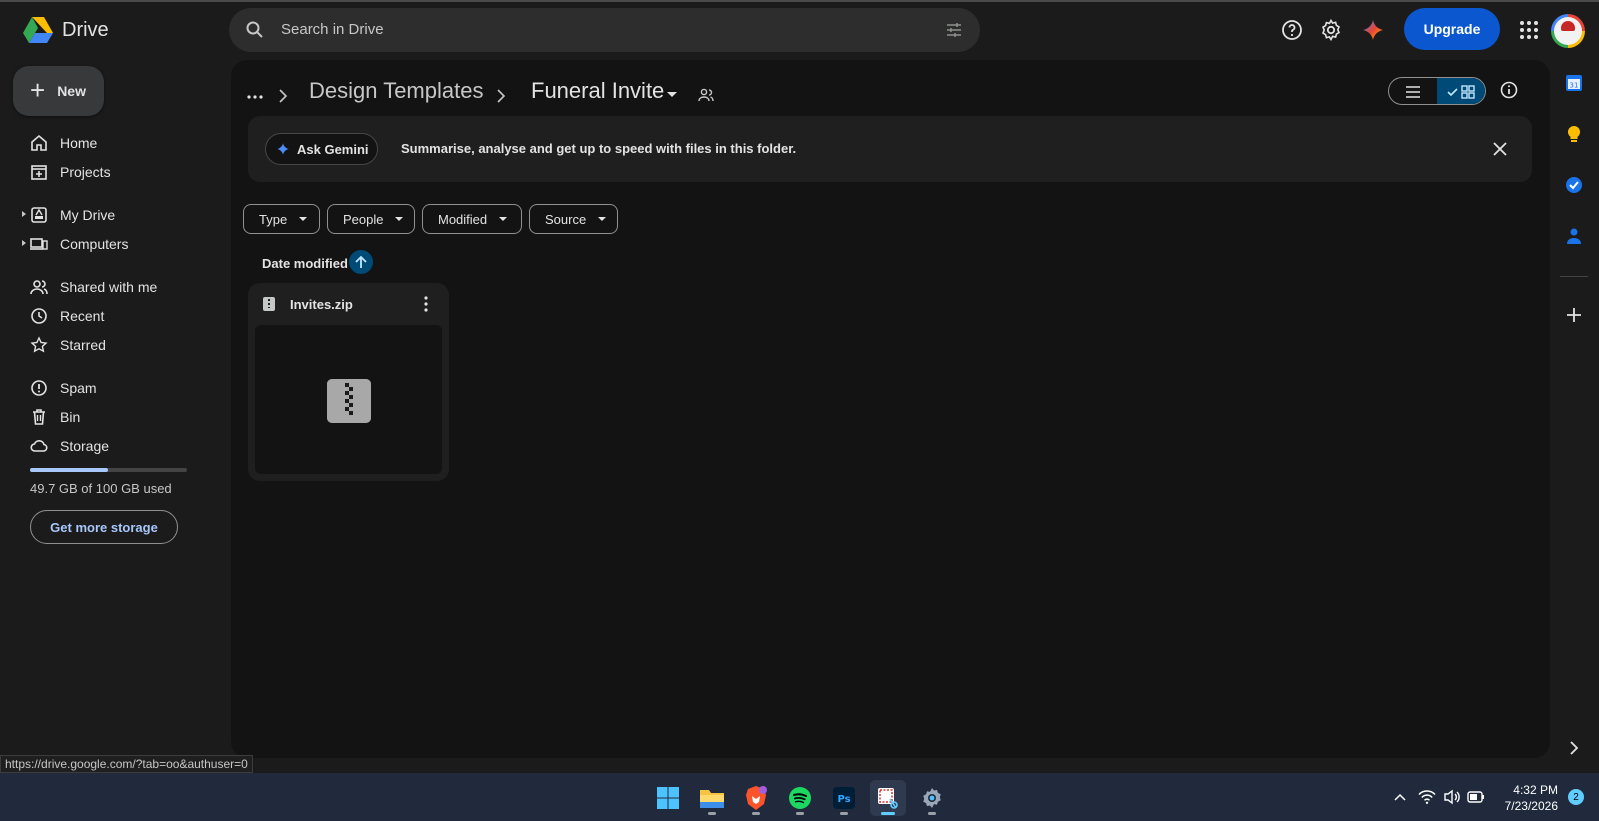 This screenshot has width=1599, height=821. I want to click on clock-icon, so click(39, 316).